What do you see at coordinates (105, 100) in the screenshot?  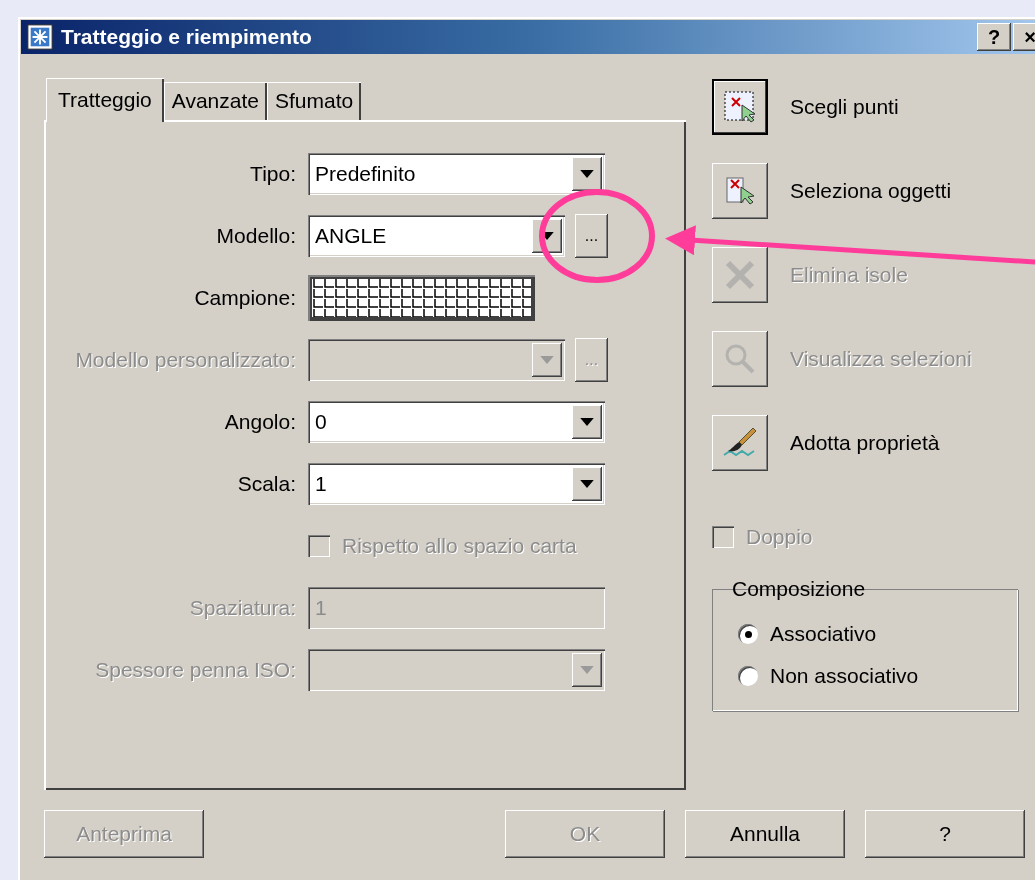 I see `tab: Tratteggio` at bounding box center [105, 100].